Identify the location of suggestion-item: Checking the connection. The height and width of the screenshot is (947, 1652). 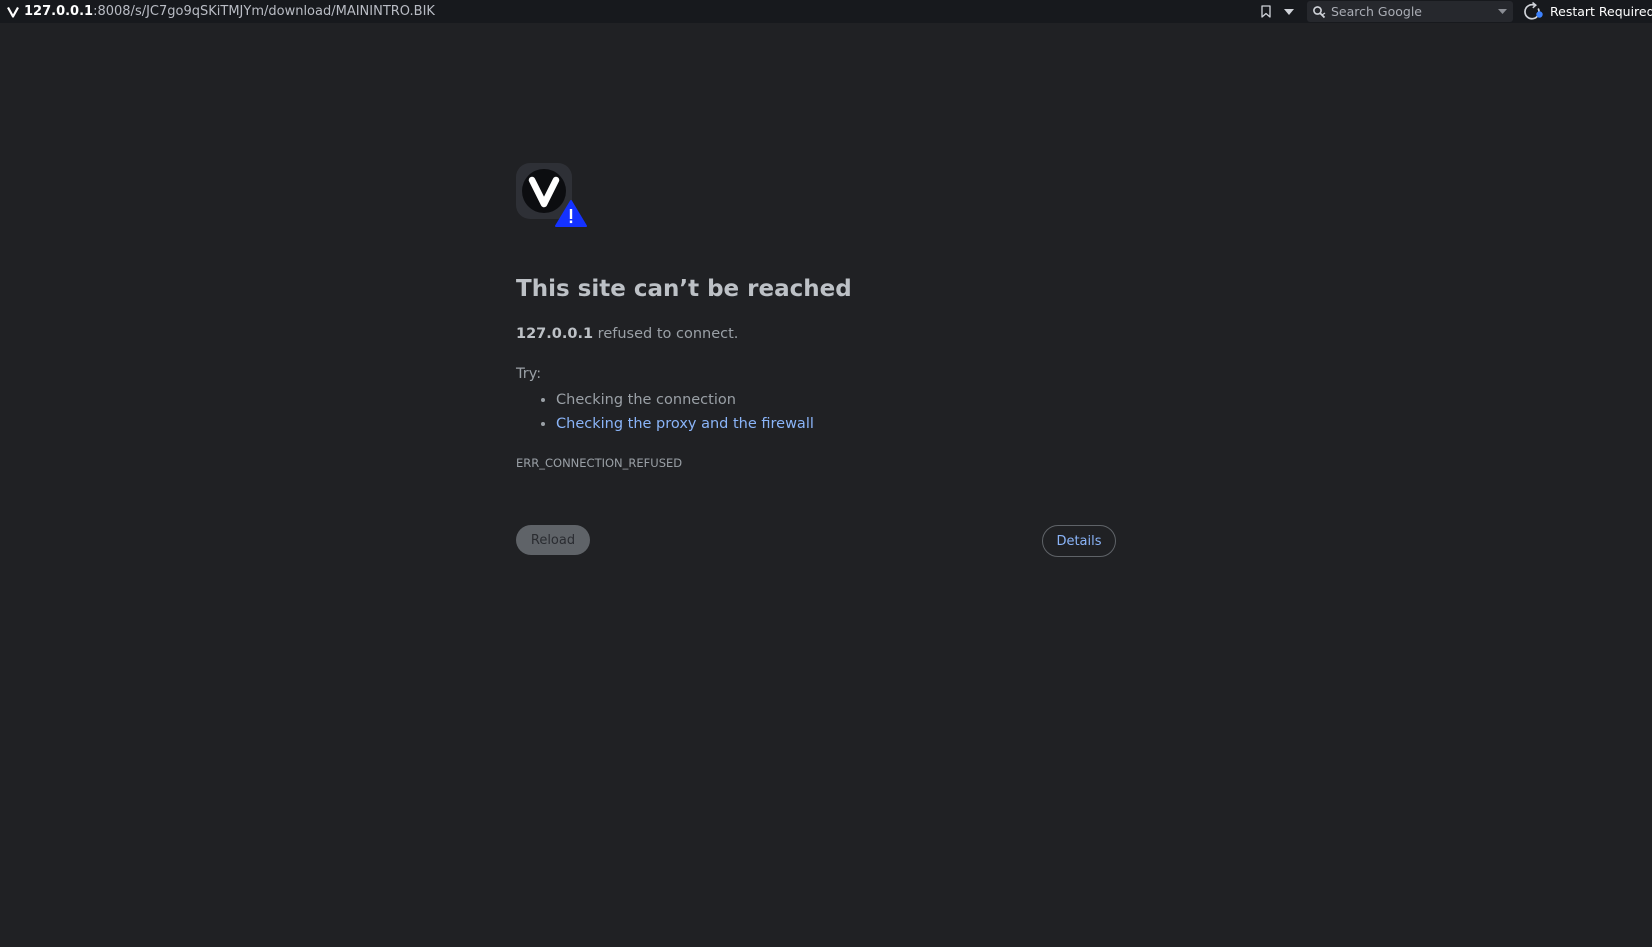
(685, 400).